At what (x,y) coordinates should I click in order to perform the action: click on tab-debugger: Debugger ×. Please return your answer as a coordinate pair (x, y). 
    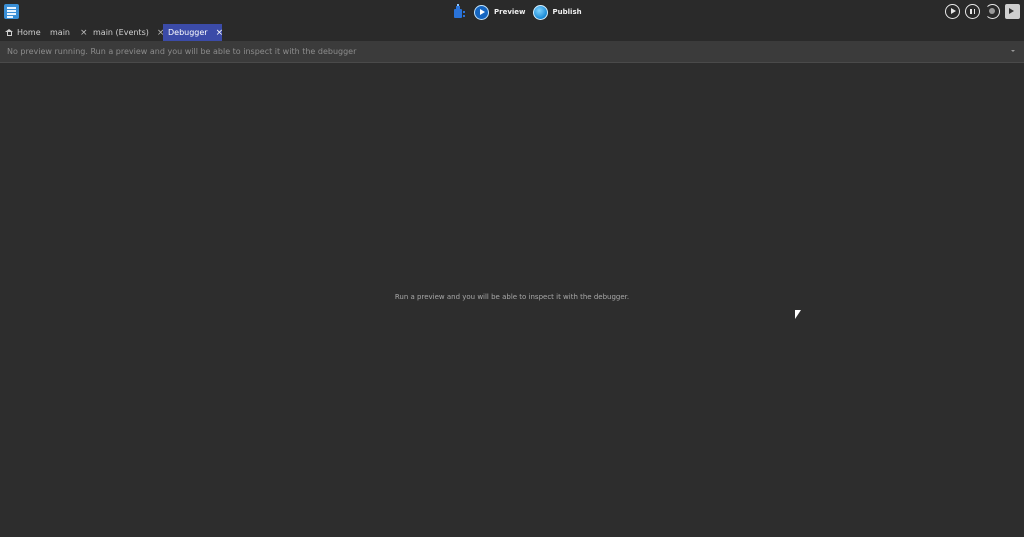
    Looking at the image, I should click on (193, 32).